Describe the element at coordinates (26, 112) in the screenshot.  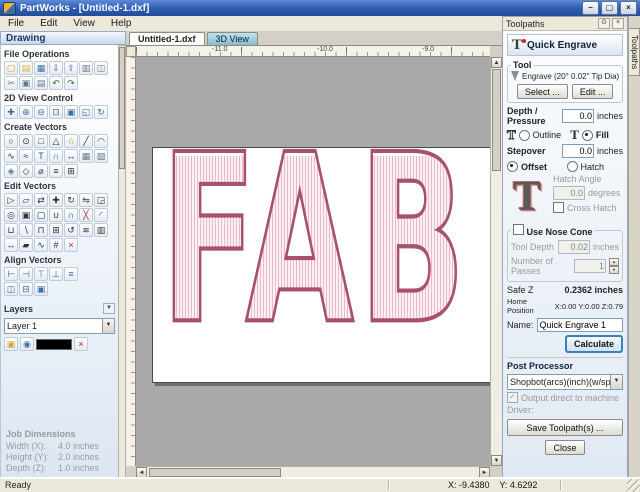
I see `zoom-in-icon: ⊕` at that location.